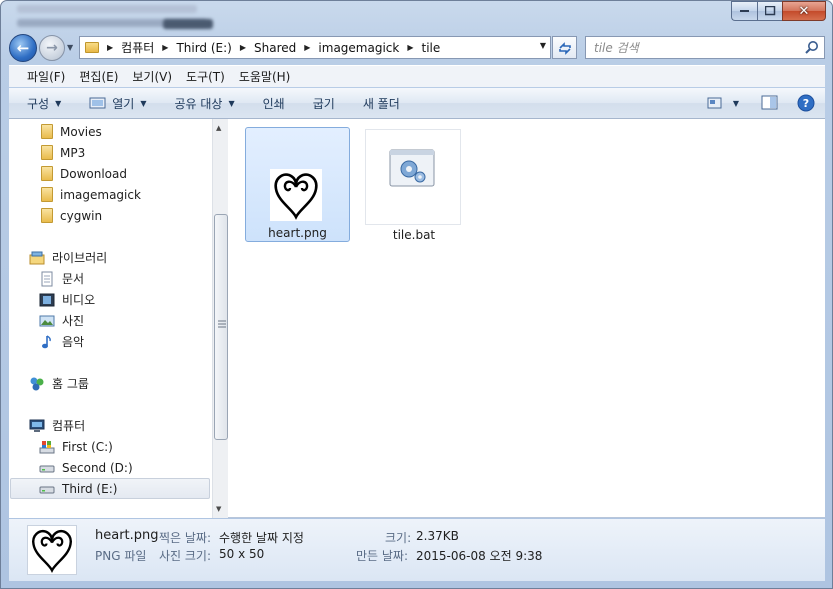 The image size is (833, 589). I want to click on tree-item-mp3: MP3, so click(62, 152).